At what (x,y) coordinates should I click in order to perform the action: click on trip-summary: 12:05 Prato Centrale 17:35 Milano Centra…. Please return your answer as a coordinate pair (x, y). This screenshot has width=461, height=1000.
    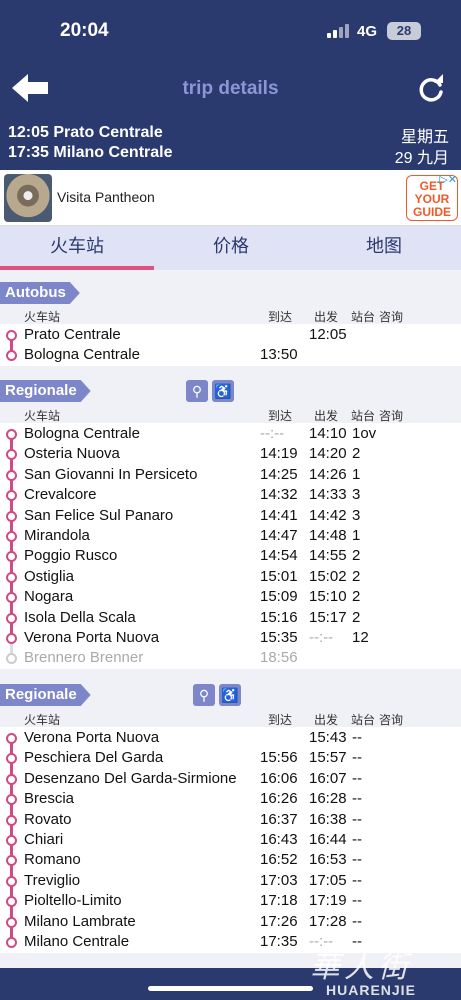
    Looking at the image, I should click on (230, 143).